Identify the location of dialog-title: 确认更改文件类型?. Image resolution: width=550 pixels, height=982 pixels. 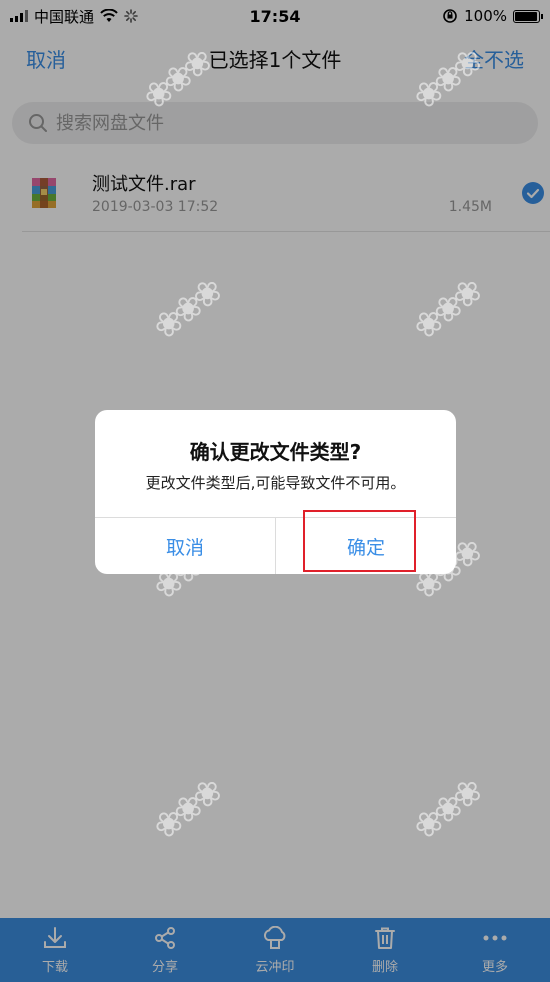
(275, 452).